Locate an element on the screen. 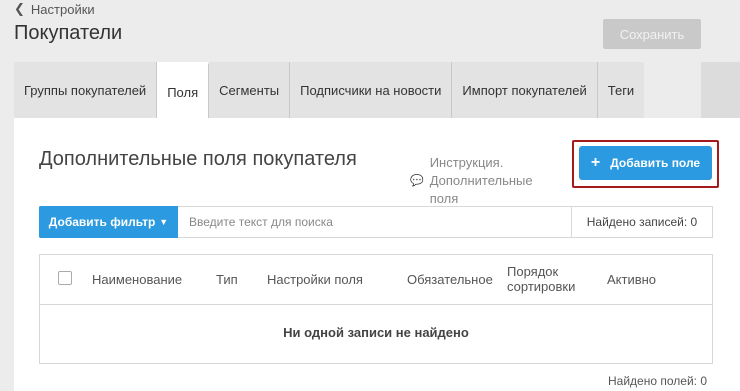  column-active: Активно is located at coordinates (631, 279).